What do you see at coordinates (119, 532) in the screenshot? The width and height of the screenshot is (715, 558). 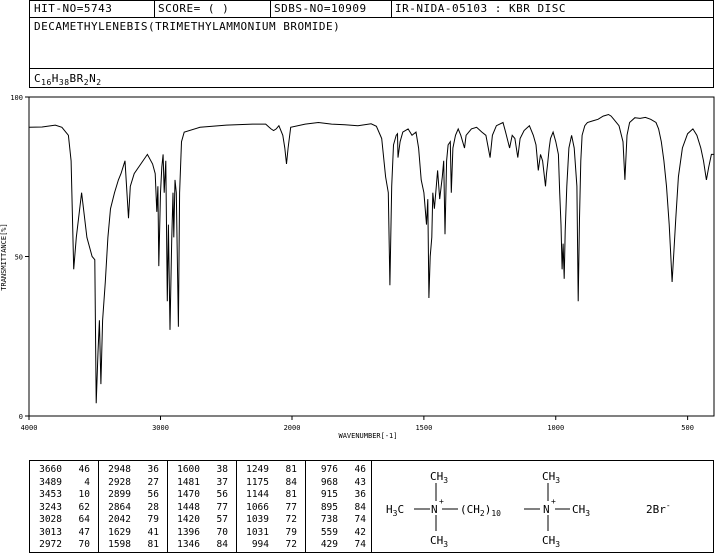 I see `peak-wavenumber: 1629` at bounding box center [119, 532].